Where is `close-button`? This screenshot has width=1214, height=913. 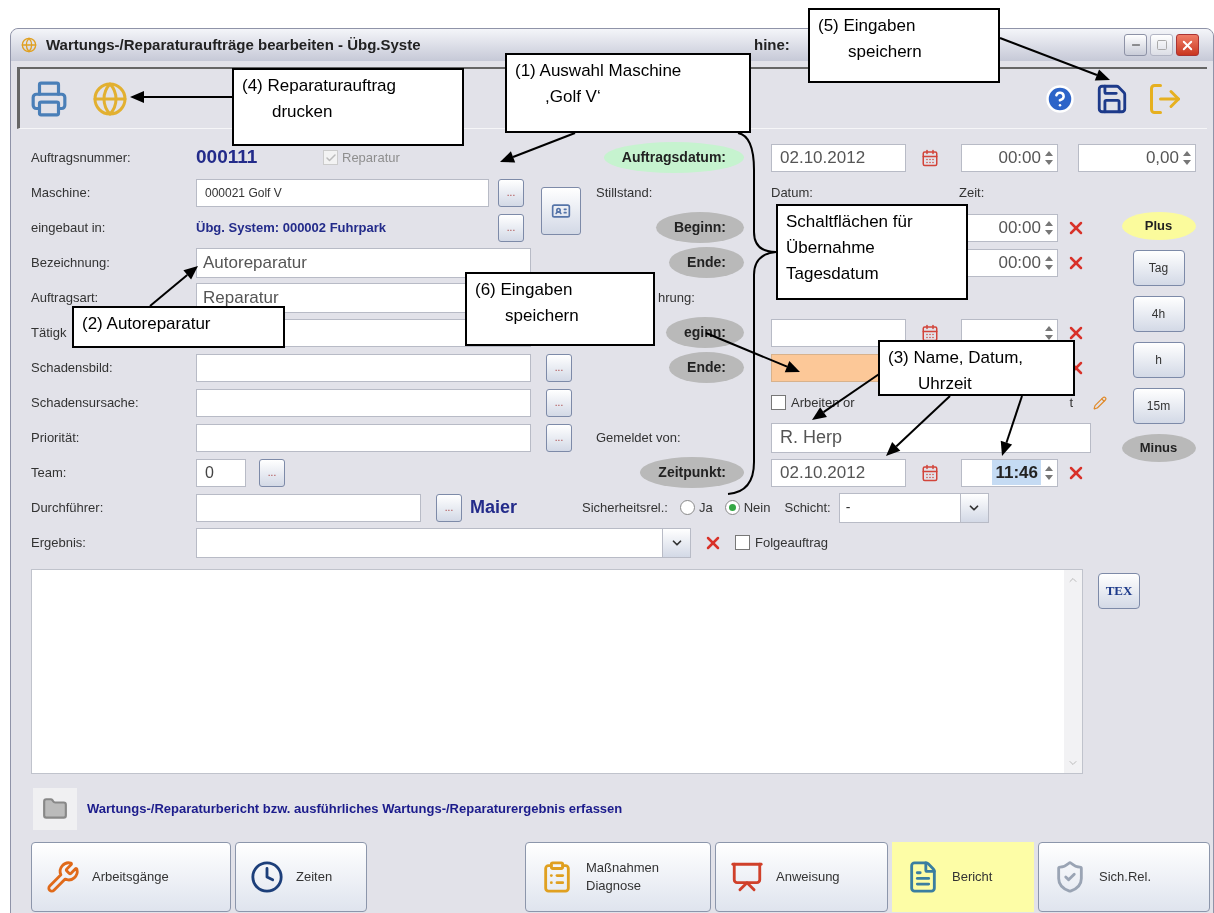
close-button is located at coordinates (1187, 45).